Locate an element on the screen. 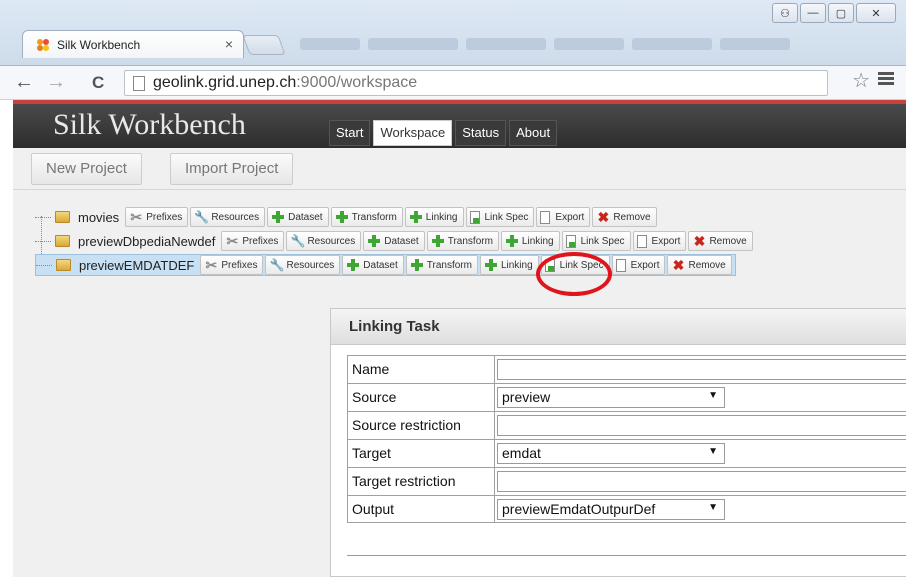 This screenshot has height=577, width=906. project-toolbar: New Project Import Project is located at coordinates (459, 169).